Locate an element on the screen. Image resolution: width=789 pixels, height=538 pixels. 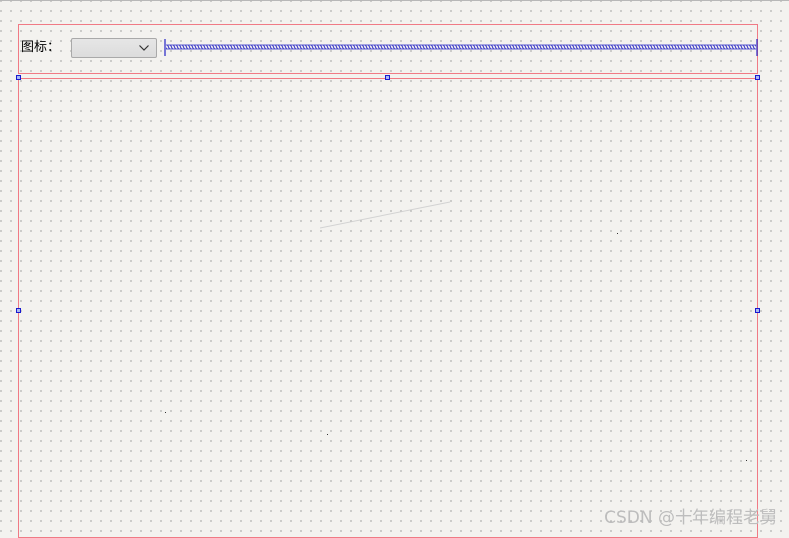
spring-icon is located at coordinates (461, 47).